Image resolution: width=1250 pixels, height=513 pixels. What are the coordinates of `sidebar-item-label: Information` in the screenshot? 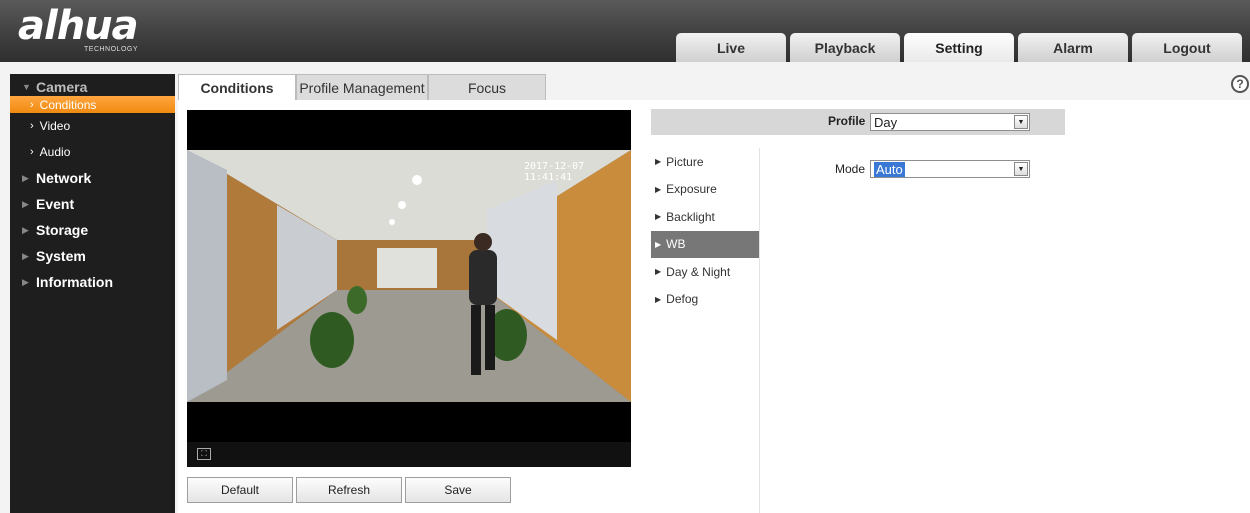 It's located at (74, 282).